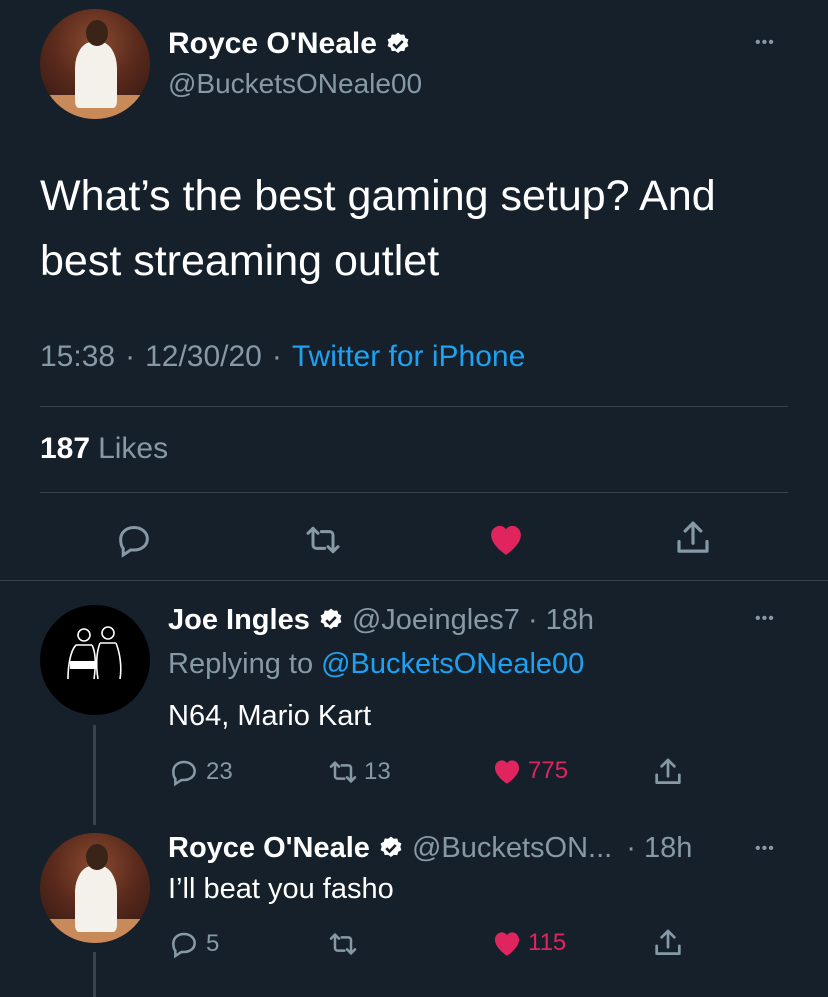 The image size is (828, 997). What do you see at coordinates (133, 448) in the screenshot?
I see `likes-label: Likes` at bounding box center [133, 448].